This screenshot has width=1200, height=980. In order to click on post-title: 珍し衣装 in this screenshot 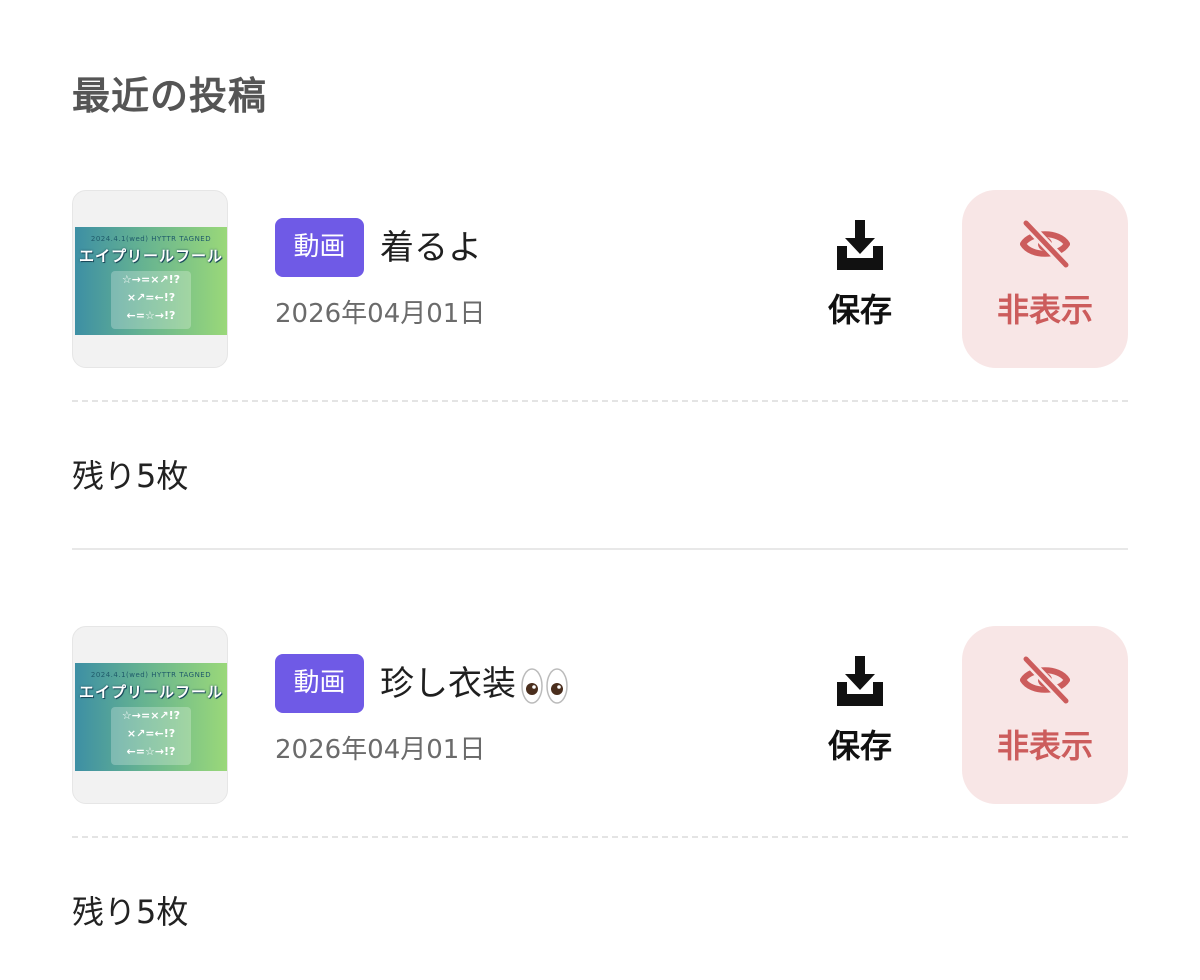, I will do `click(475, 684)`.